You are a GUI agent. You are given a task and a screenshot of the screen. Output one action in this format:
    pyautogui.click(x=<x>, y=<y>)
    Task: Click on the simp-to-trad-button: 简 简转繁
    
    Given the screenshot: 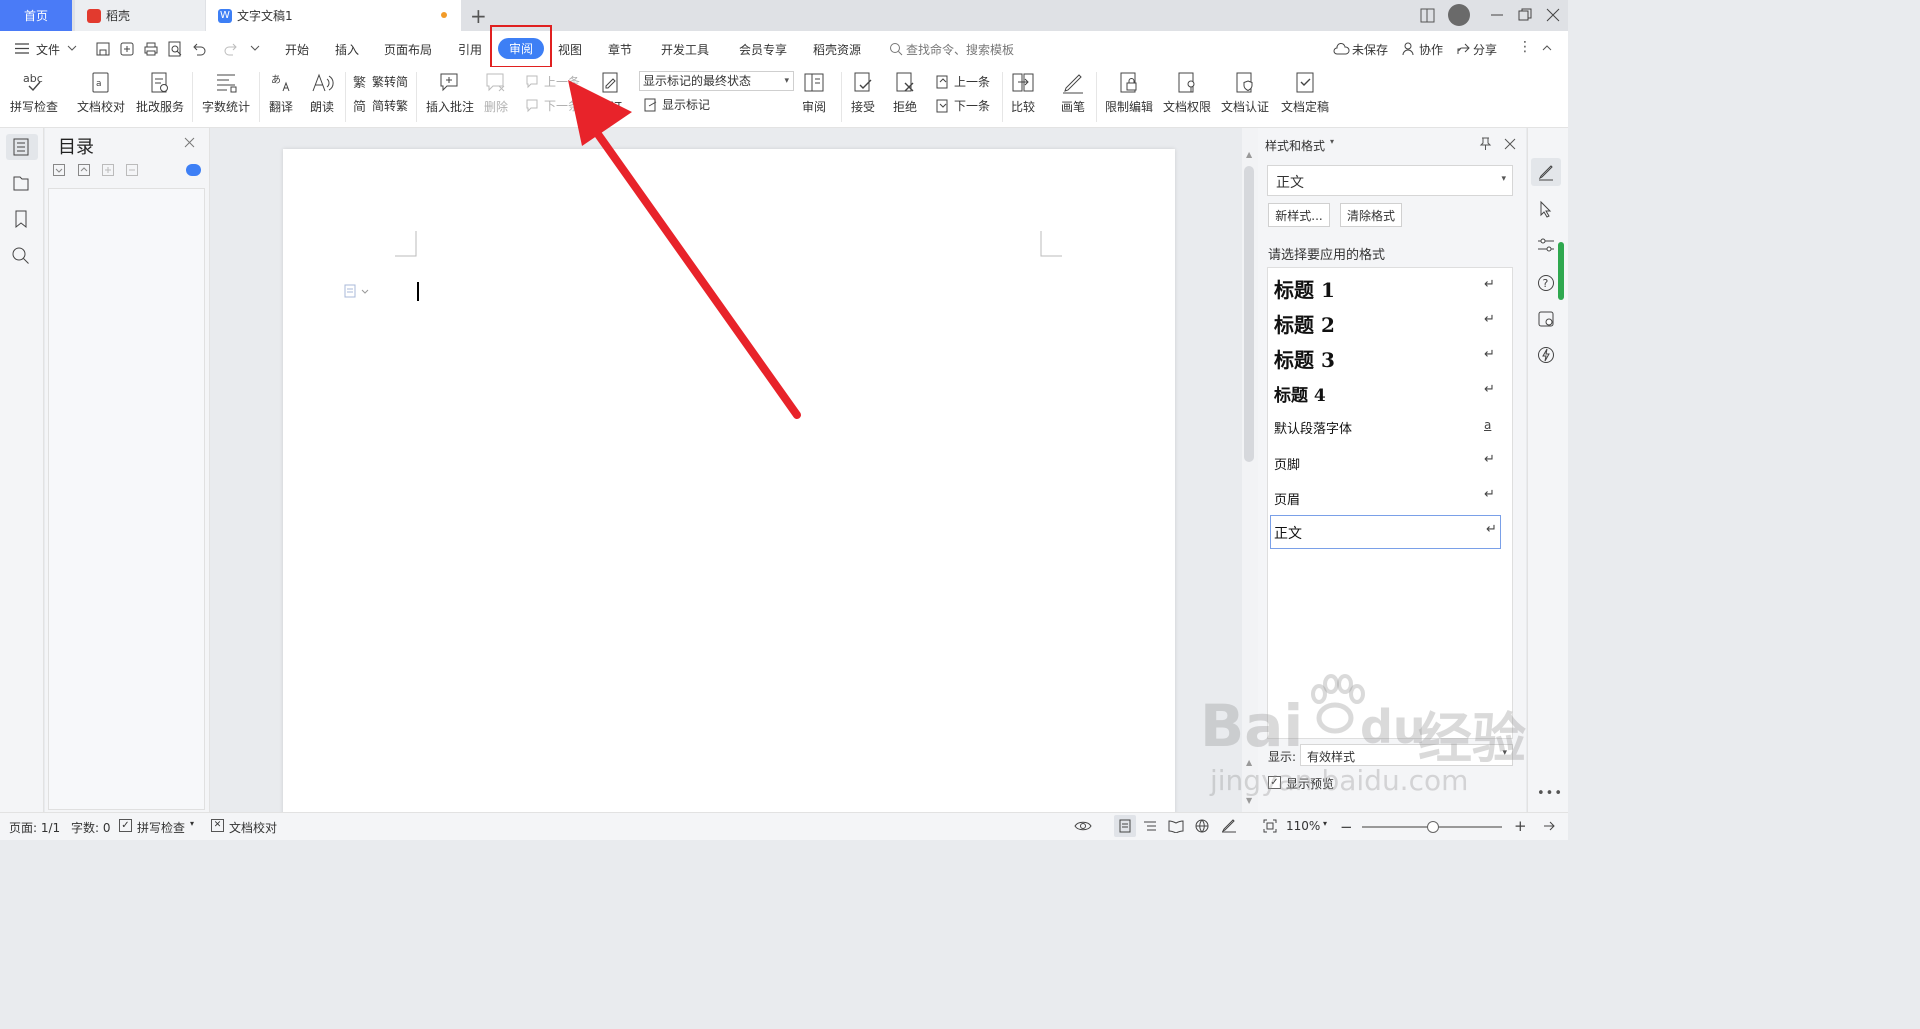 What is the action you would take?
    pyautogui.click(x=380, y=105)
    